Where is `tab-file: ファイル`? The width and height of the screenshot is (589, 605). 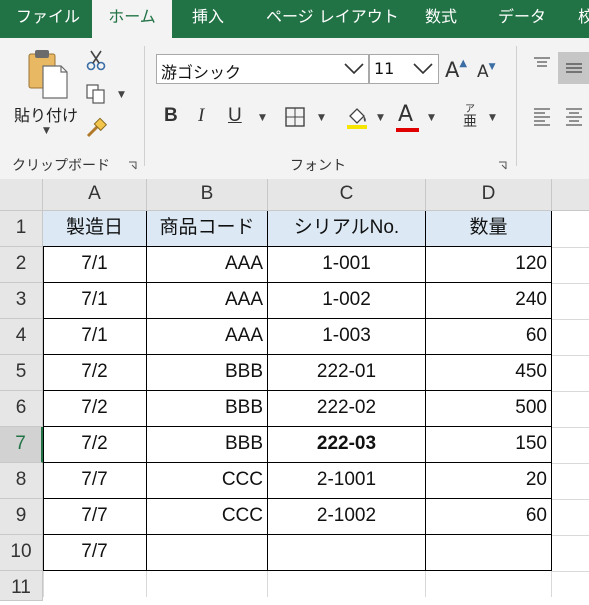
tab-file: ファイル is located at coordinates (48, 19).